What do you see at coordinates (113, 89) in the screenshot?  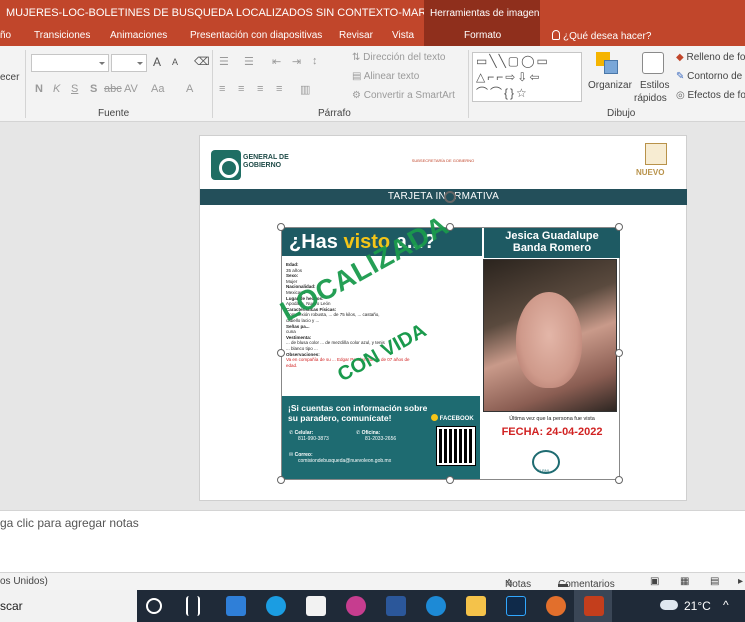 I see `strikethrough-button: abc` at bounding box center [113, 89].